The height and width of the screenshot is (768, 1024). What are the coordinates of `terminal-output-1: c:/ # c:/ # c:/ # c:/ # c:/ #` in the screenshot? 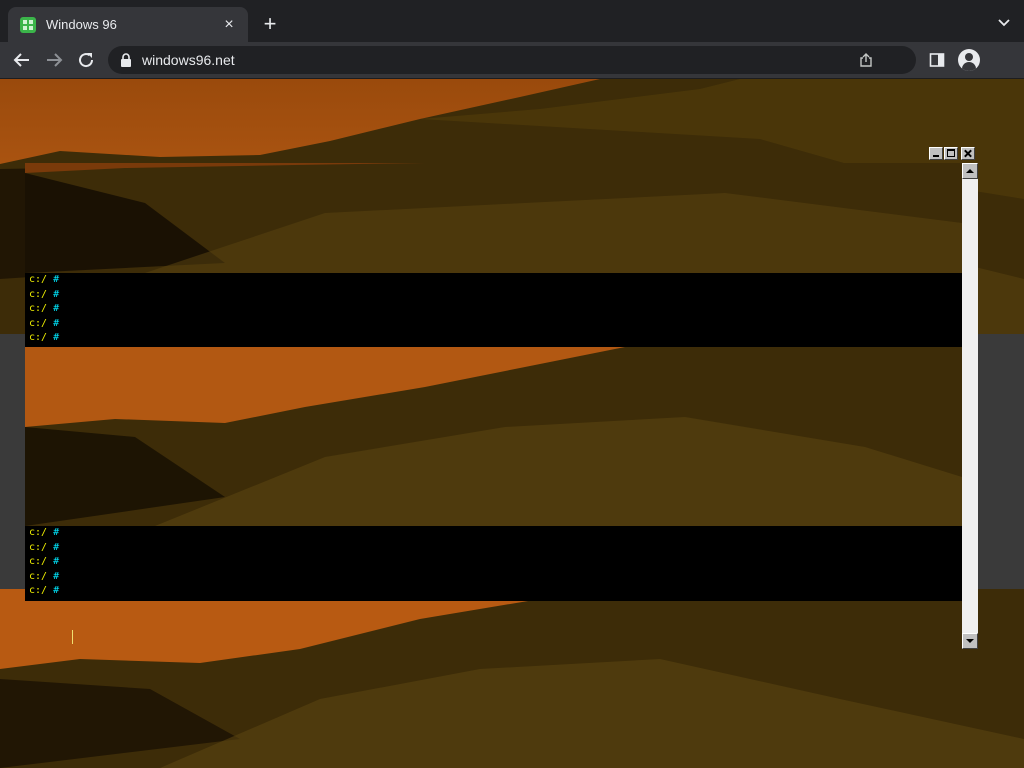 It's located at (493, 310).